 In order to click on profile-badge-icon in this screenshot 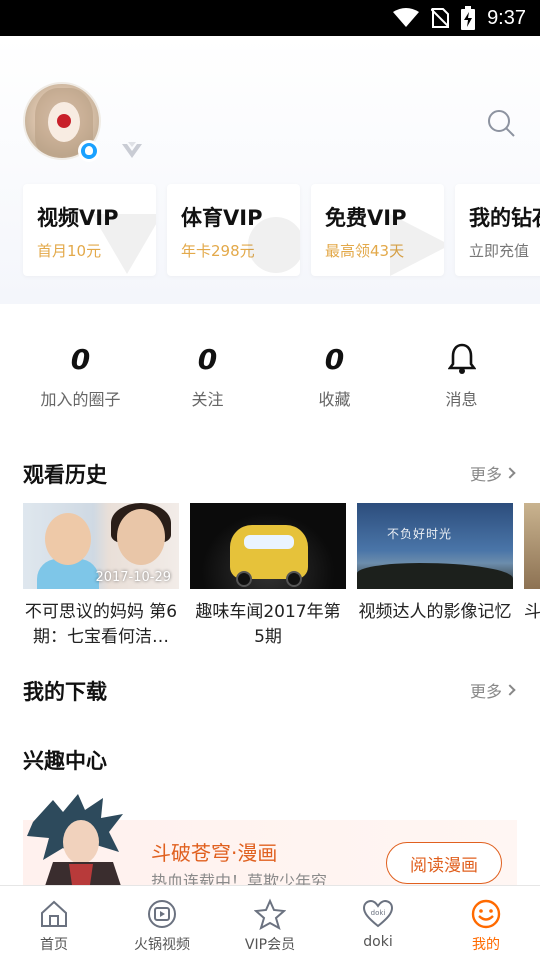, I will do `click(89, 151)`.